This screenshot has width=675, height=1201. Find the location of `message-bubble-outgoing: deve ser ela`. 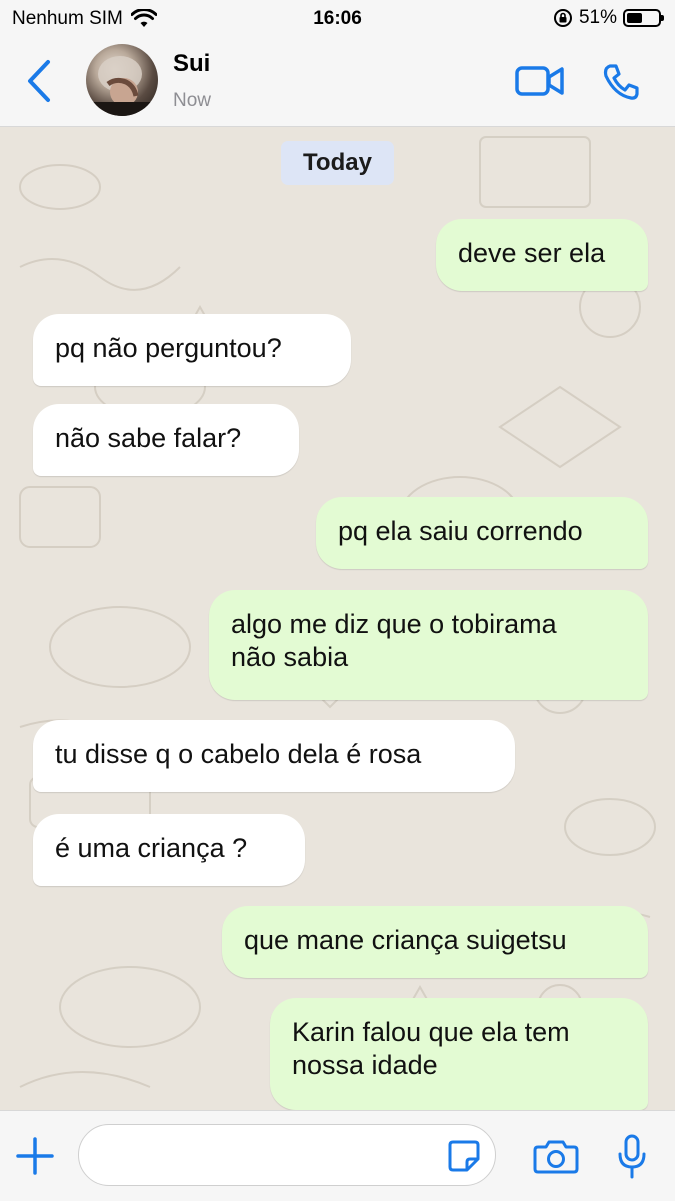

message-bubble-outgoing: deve ser ela is located at coordinates (542, 255).